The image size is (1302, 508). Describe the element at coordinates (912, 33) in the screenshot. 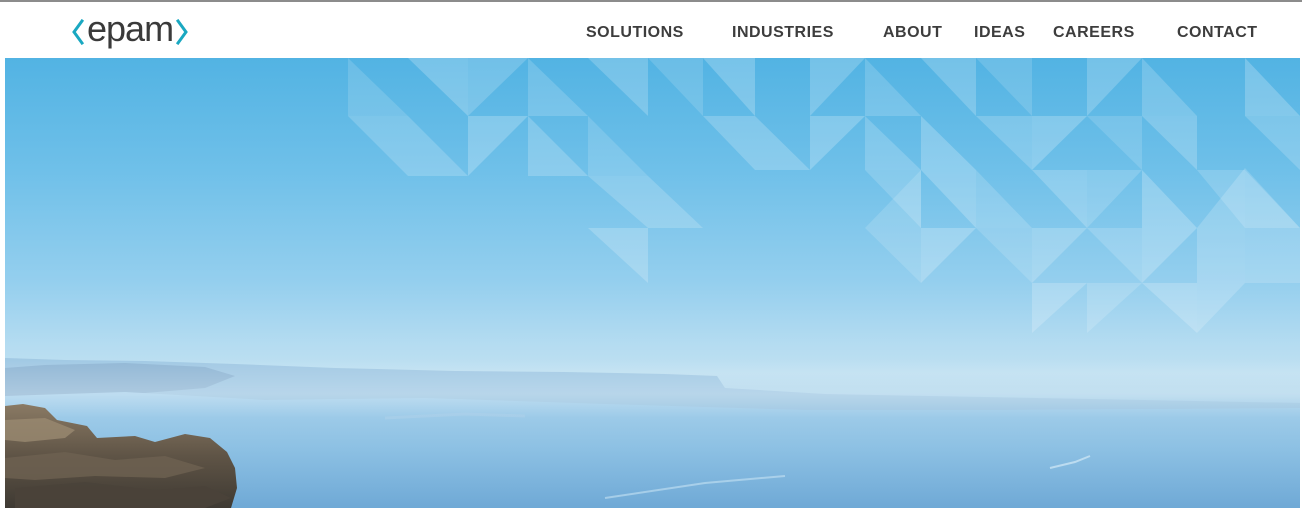

I see `nav-item-about: ABOUT` at that location.